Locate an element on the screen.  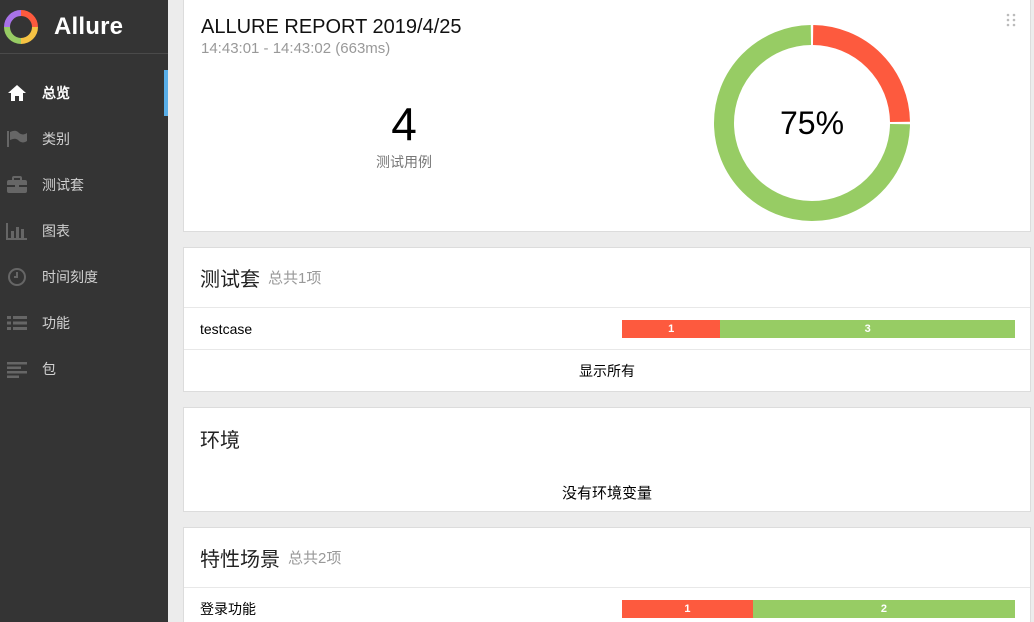
align-left-icon is located at coordinates (17, 369).